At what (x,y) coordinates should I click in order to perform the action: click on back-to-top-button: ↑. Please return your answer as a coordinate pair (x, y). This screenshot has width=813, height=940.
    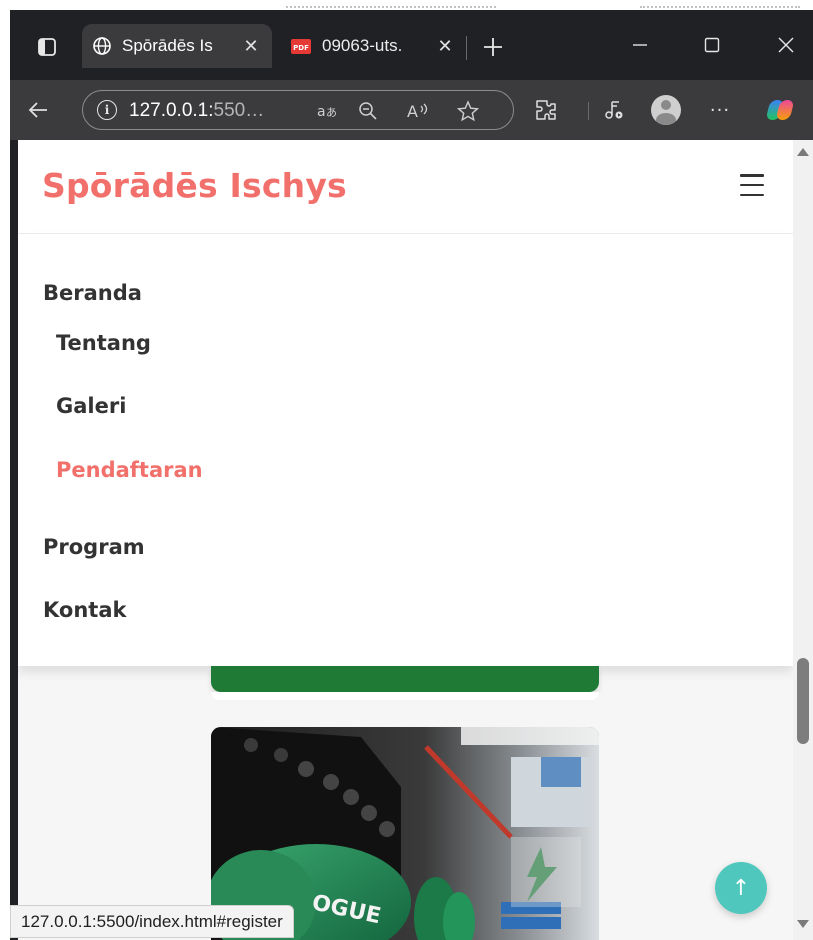
    Looking at the image, I should click on (741, 888).